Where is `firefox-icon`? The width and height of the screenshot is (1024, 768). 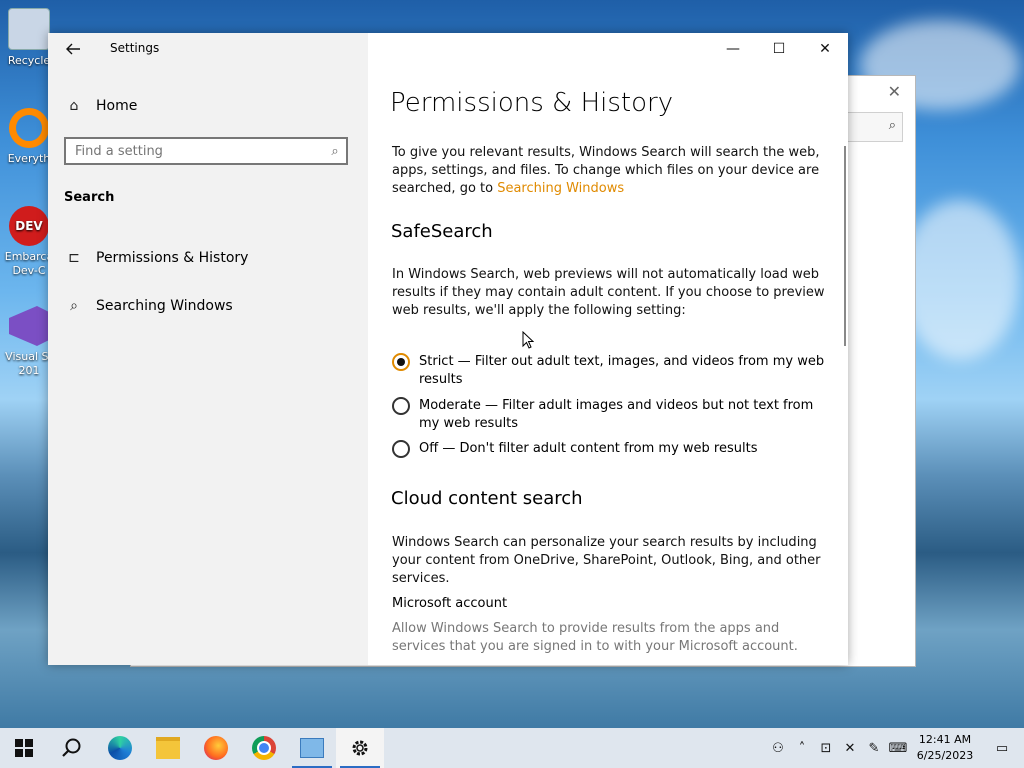
firefox-icon is located at coordinates (216, 748).